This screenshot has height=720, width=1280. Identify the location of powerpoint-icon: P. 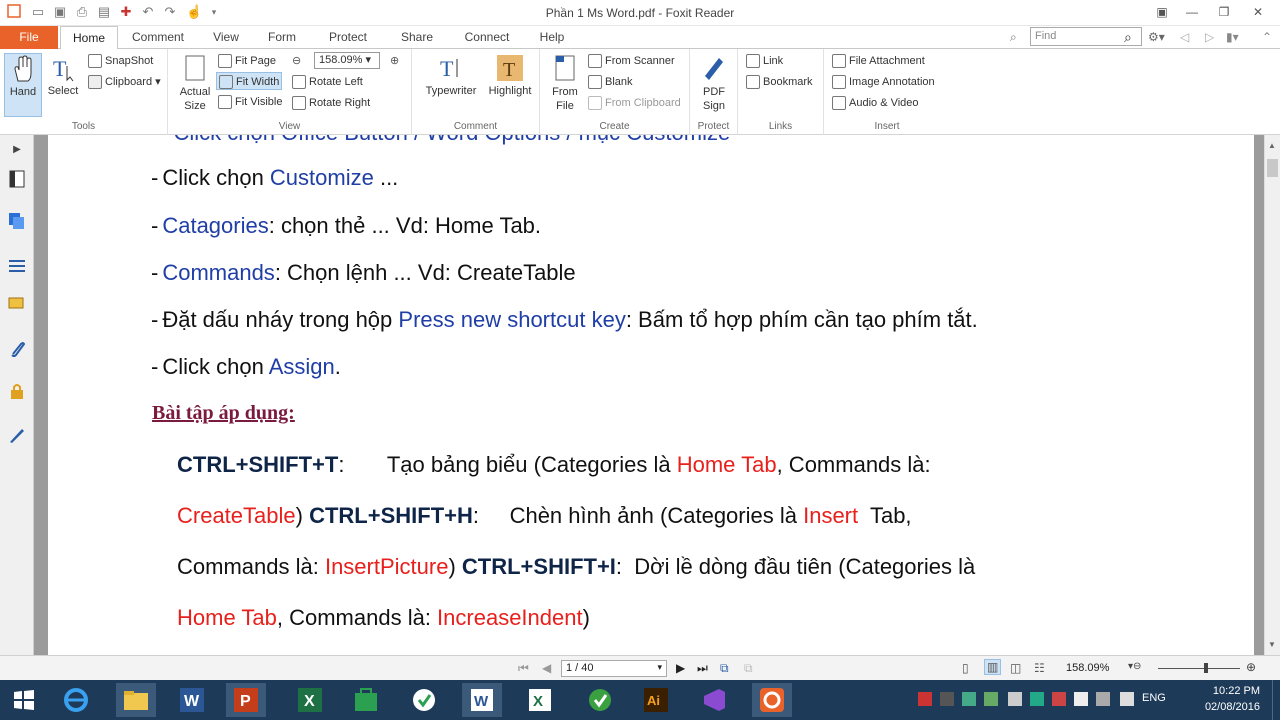
(246, 700).